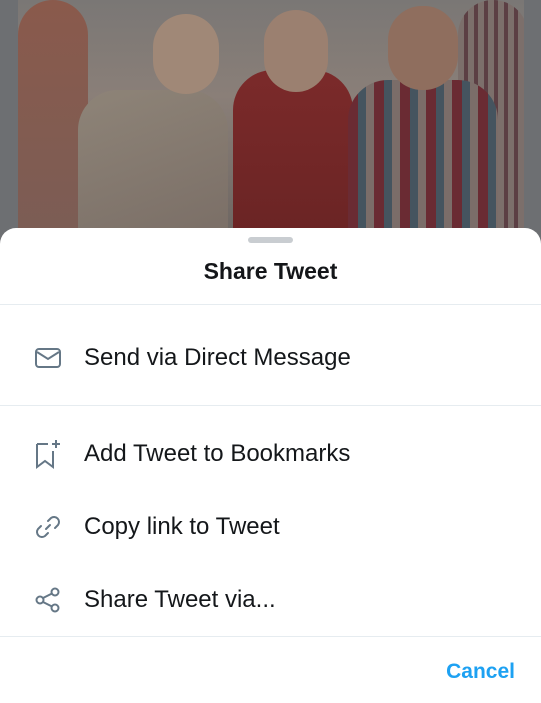  I want to click on link-icon, so click(48, 527).